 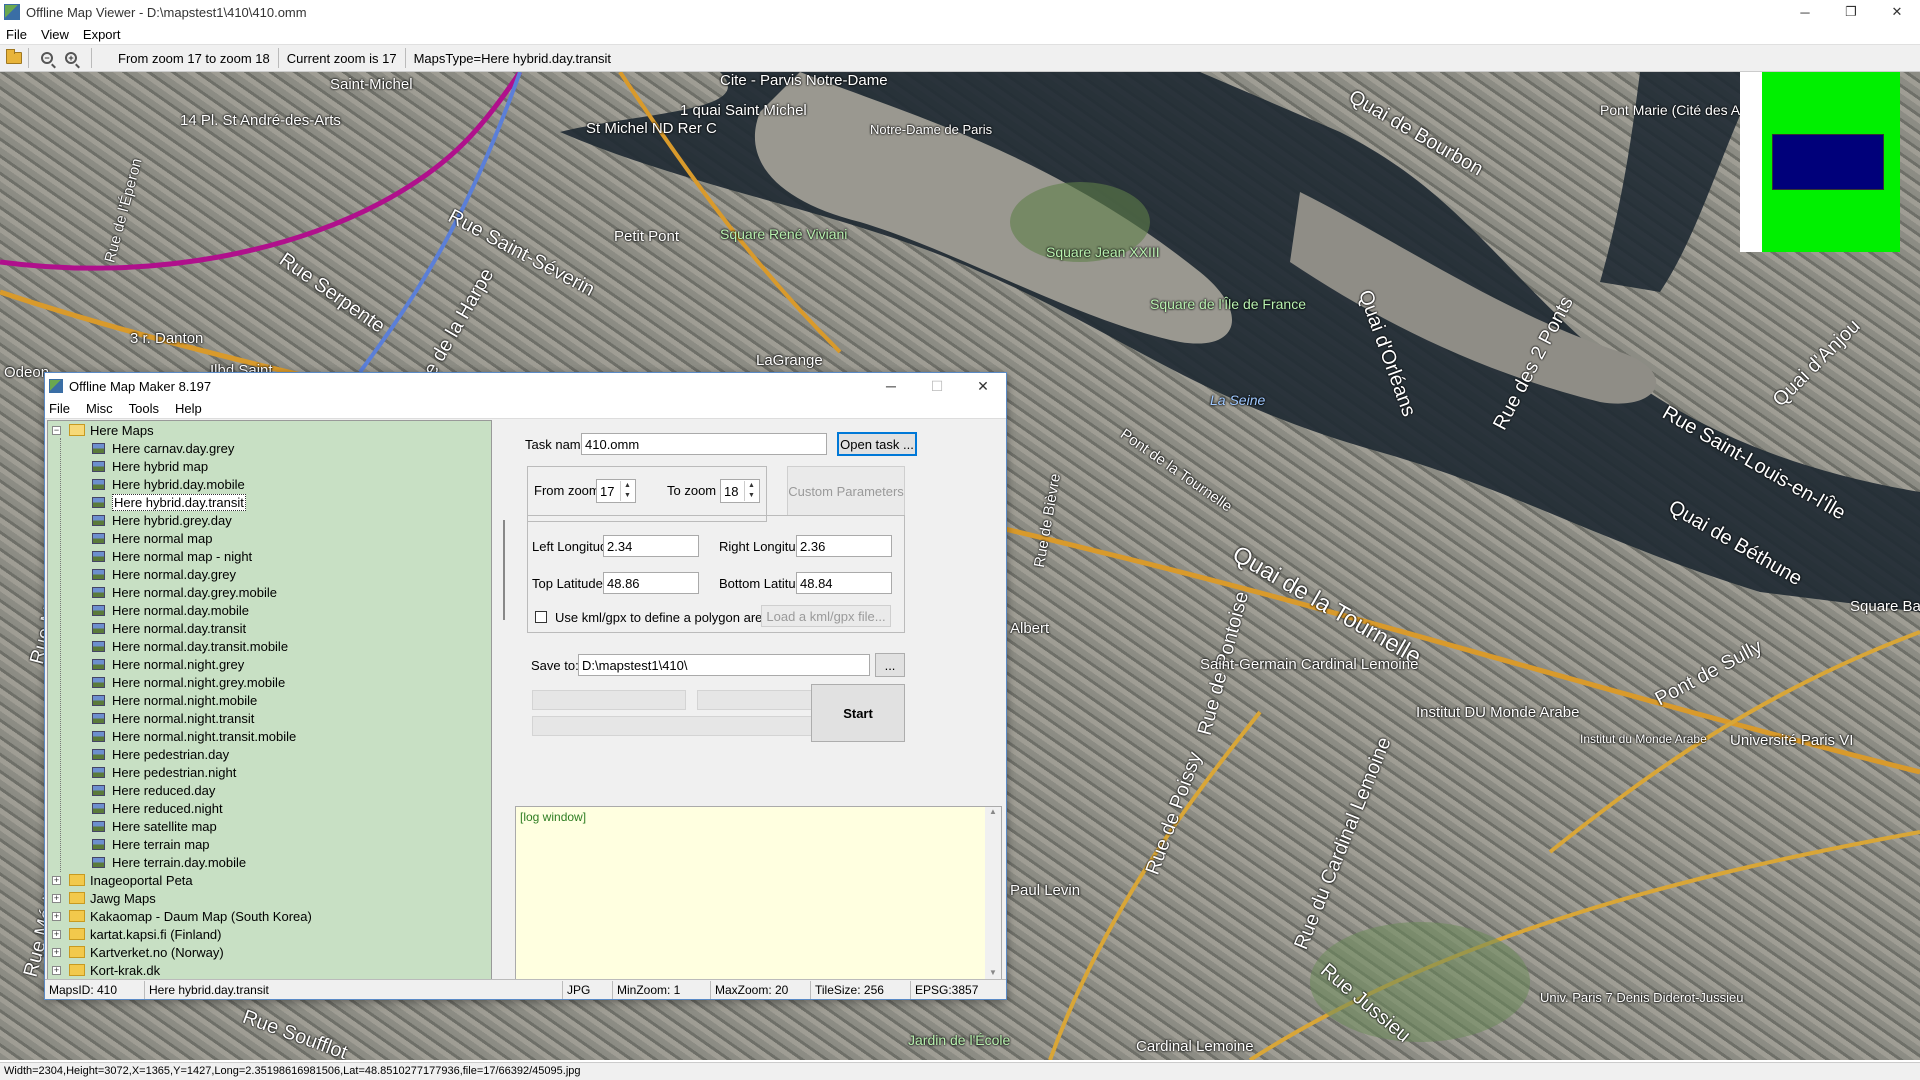 I want to click on bottom-latitude-input: 48.84, so click(x=844, y=583).